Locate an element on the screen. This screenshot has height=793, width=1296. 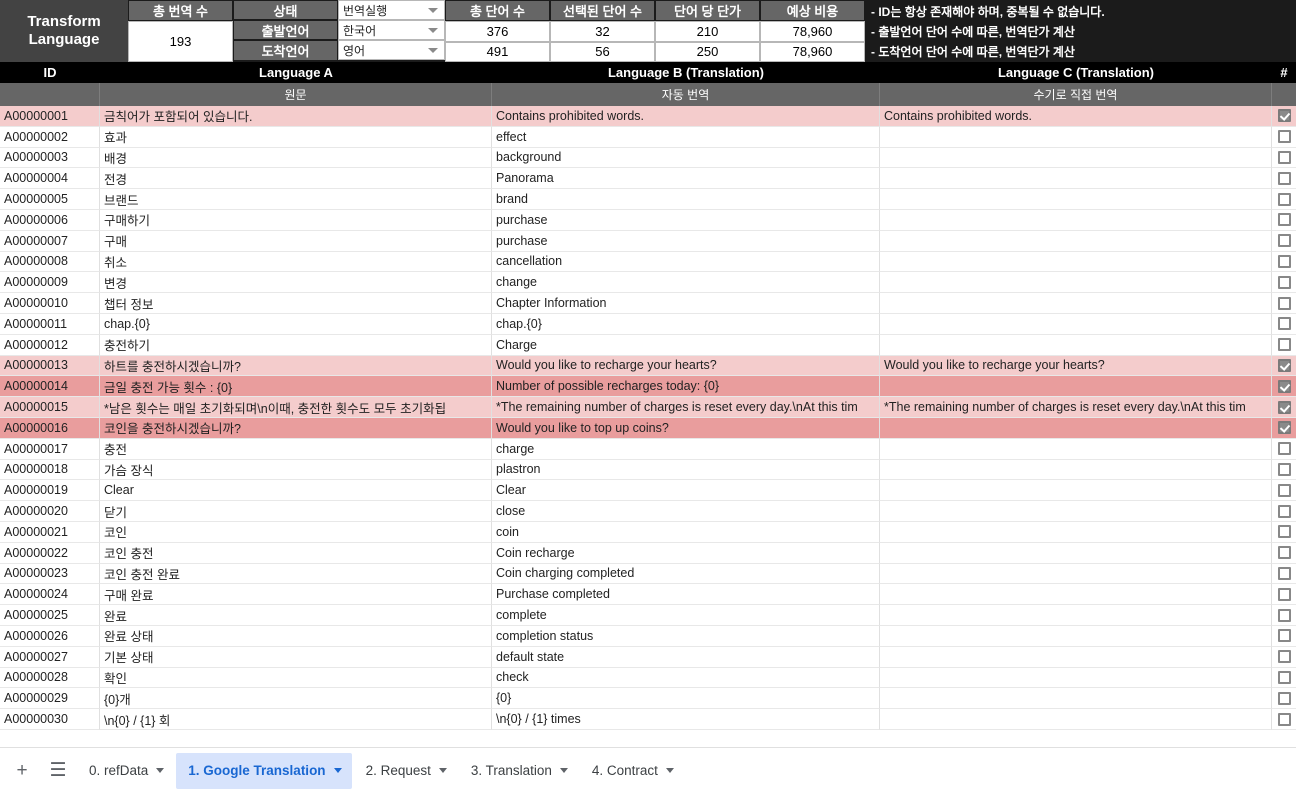
cell-language-b: \n{0} / {1} times is located at coordinates (686, 719).